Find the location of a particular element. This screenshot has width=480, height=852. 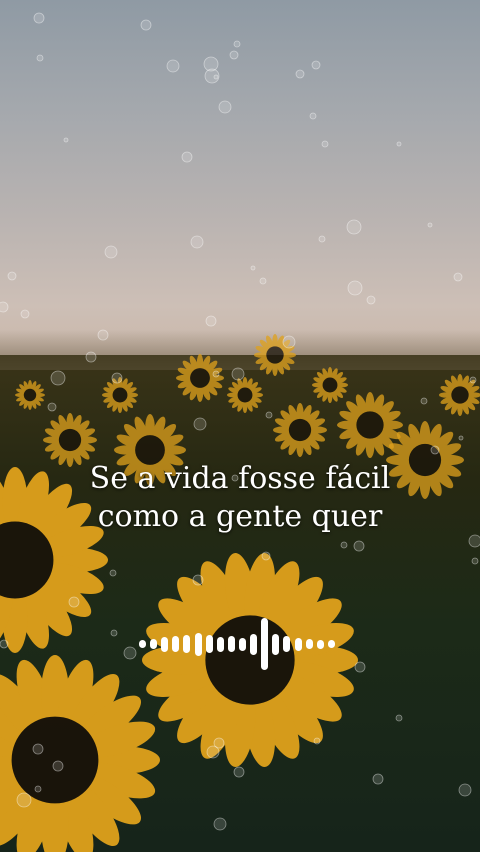

caption-line-2: como a gente quer is located at coordinates (240, 516).